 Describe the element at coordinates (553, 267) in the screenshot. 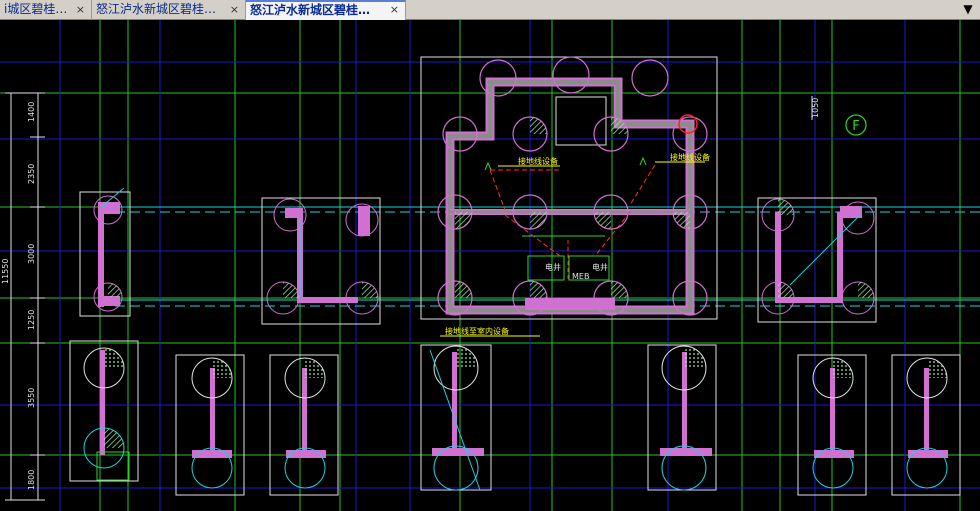

I see `shaft-label-left: 电井` at that location.